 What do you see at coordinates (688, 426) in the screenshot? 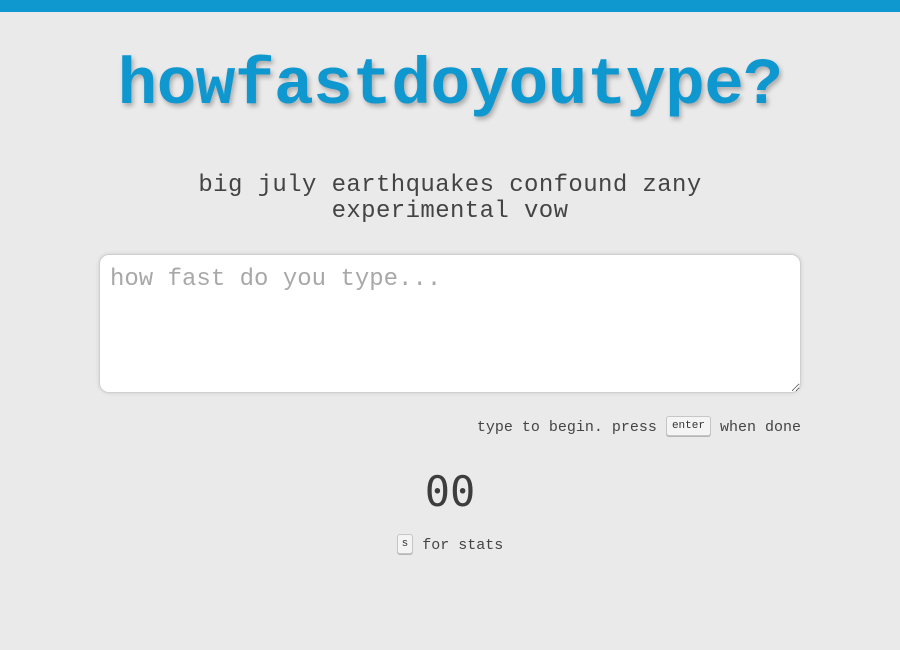
I see `enter-key-badge: enter` at bounding box center [688, 426].